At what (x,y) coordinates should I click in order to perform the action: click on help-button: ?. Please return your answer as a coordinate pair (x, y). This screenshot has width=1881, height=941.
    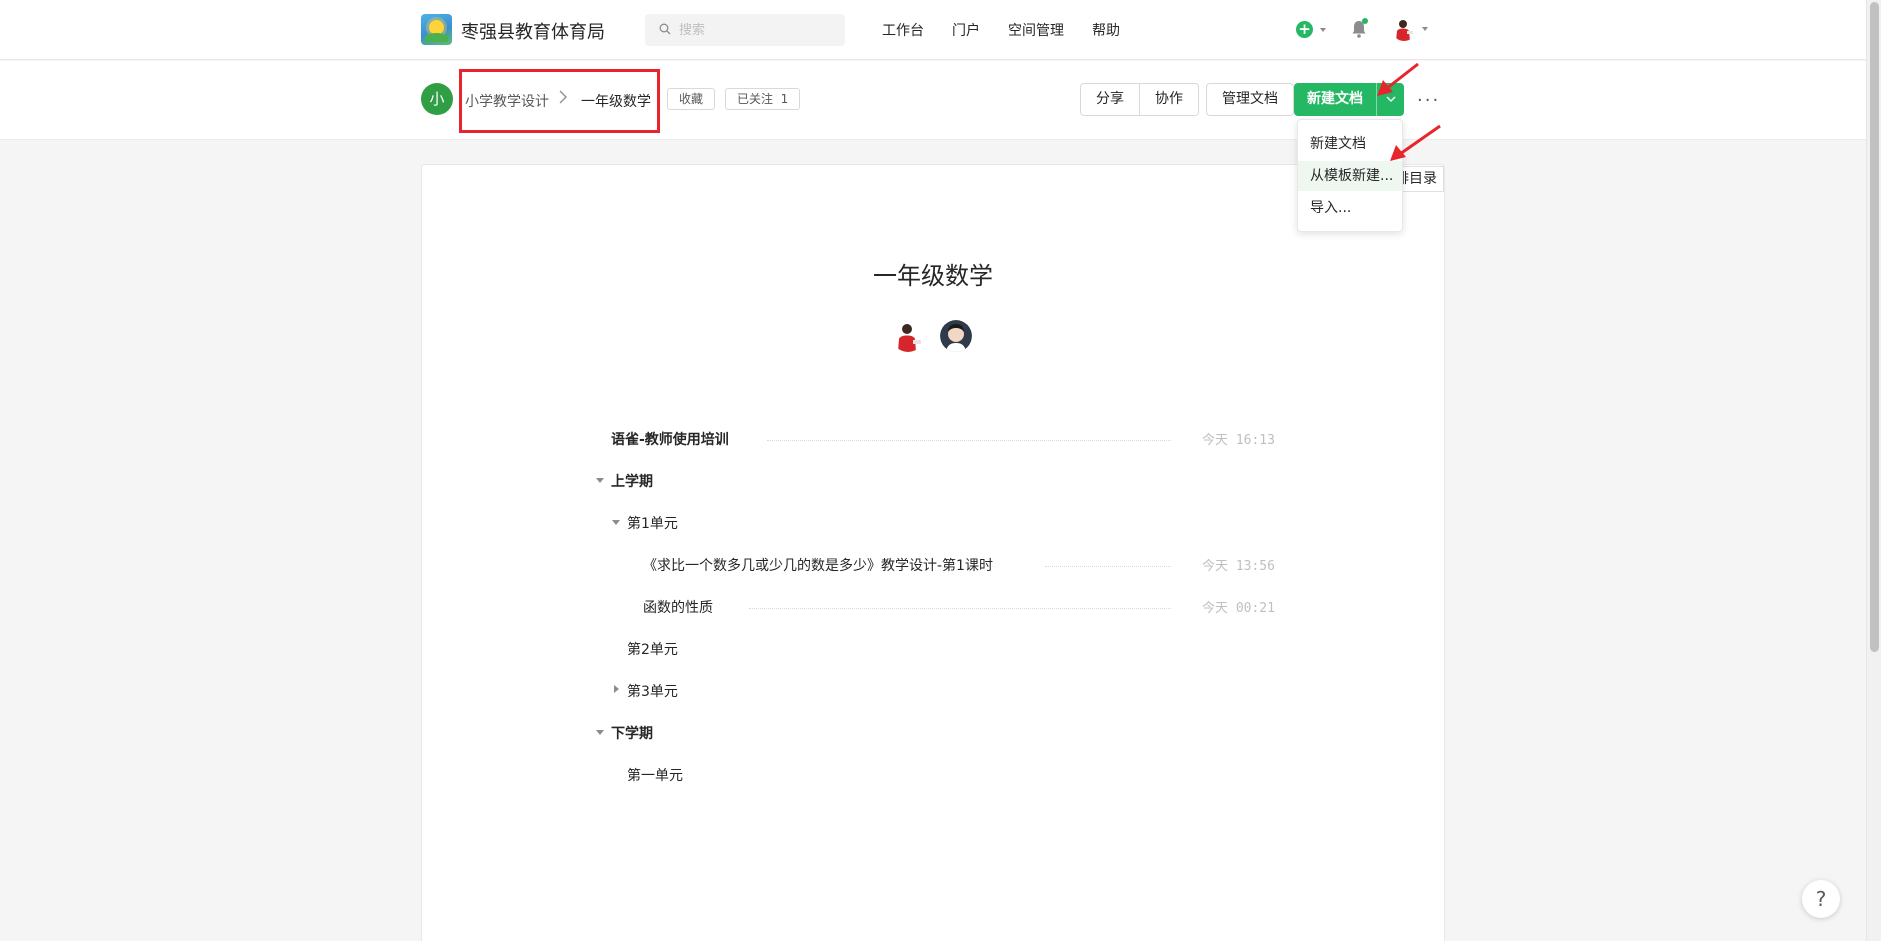
    Looking at the image, I should click on (1821, 899).